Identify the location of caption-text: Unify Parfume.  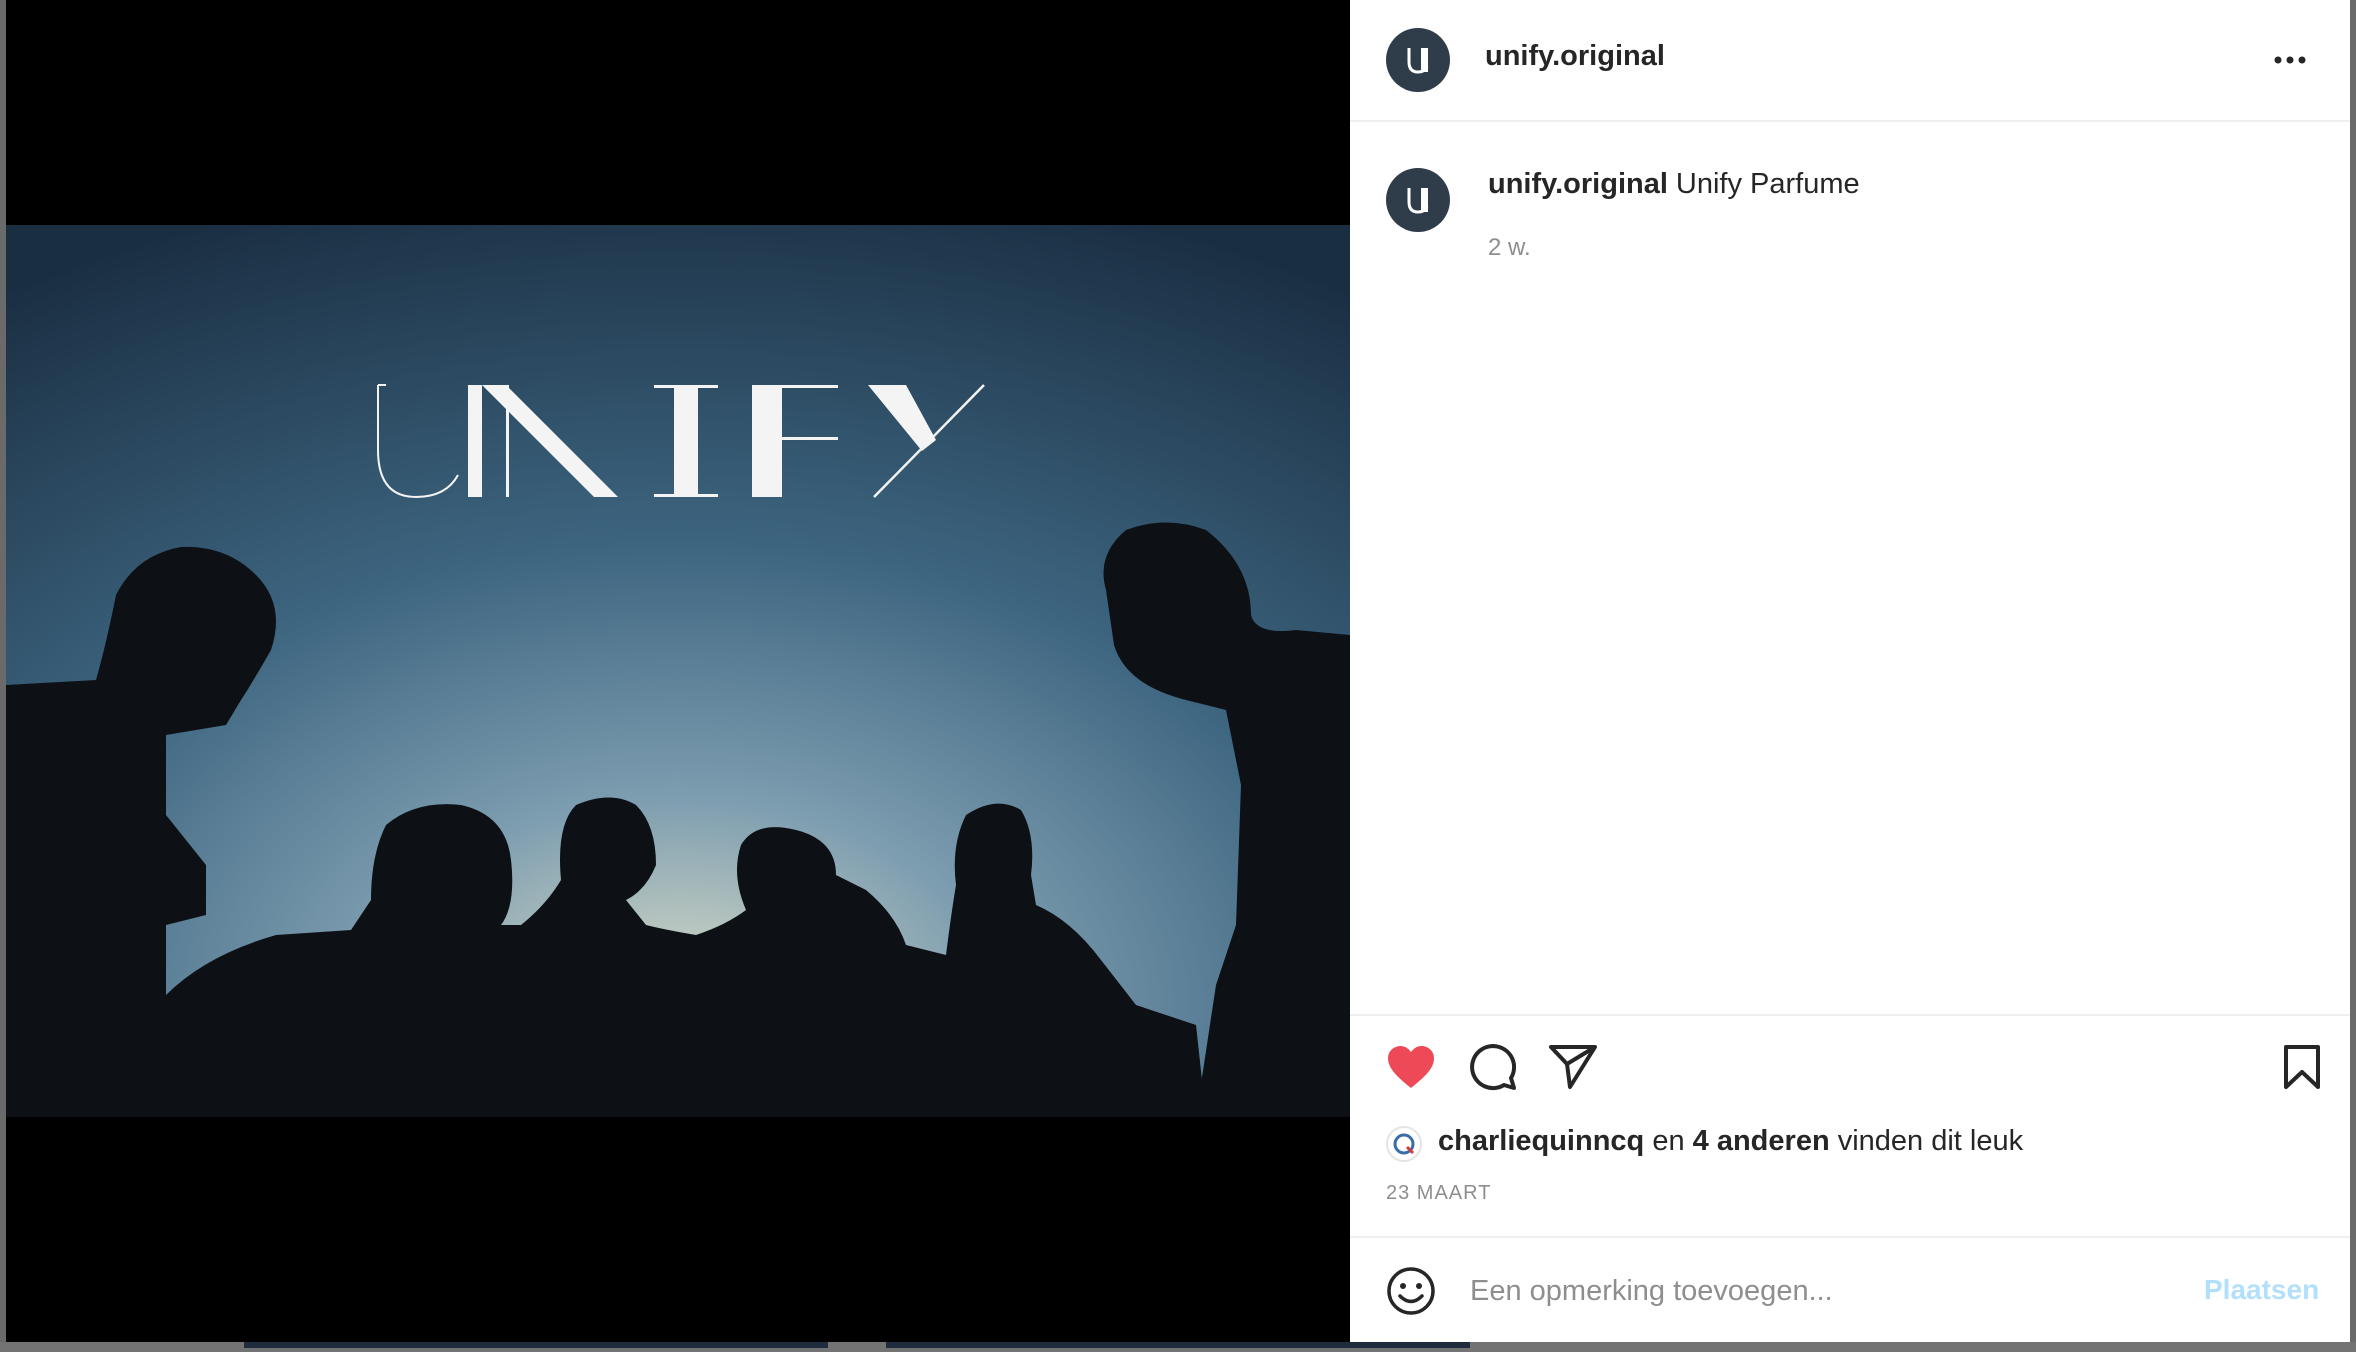
(1767, 184).